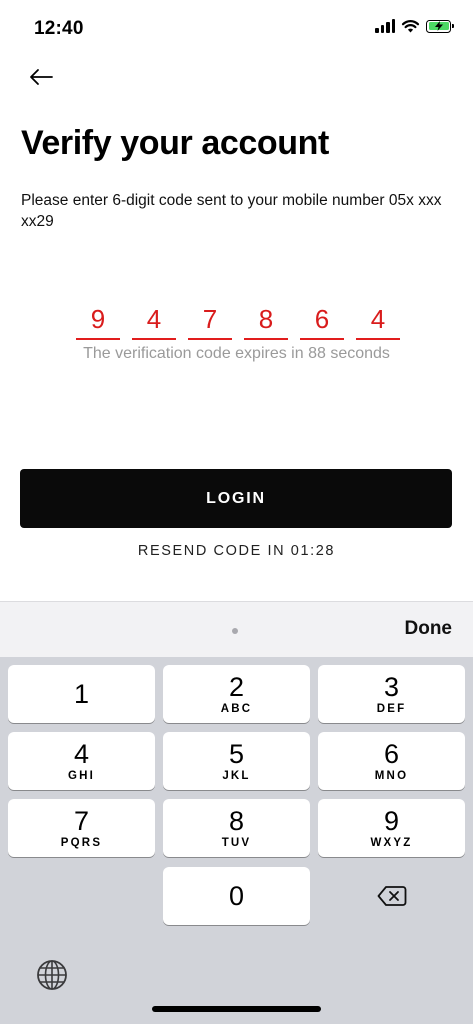 The image size is (473, 1024). I want to click on key-6: 6 MNO, so click(391, 761).